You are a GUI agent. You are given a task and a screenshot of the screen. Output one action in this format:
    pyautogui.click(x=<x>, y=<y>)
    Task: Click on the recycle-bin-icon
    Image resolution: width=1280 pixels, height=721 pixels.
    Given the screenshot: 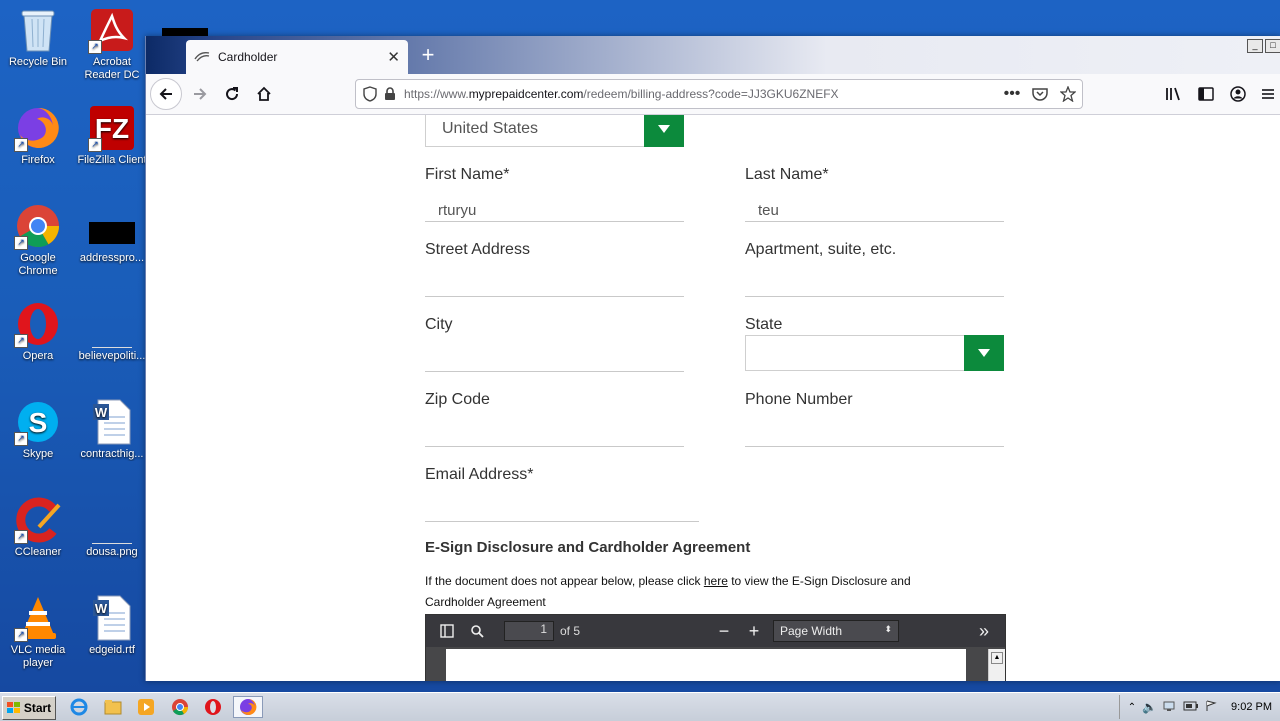 What is the action you would take?
    pyautogui.click(x=38, y=30)
    